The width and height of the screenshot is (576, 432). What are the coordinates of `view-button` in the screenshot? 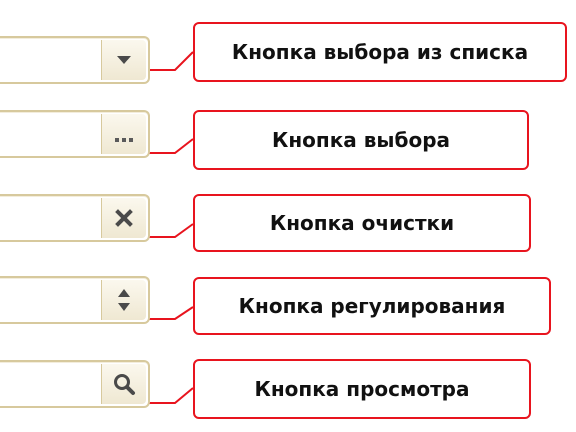 It's located at (123, 384).